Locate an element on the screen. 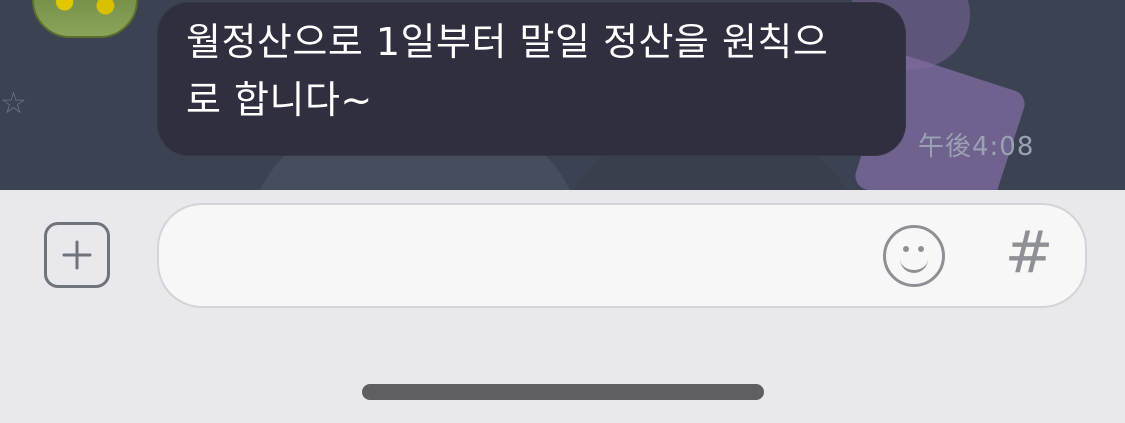 The image size is (1125, 423). message-timestamp: 午後4:08 is located at coordinates (976, 147).